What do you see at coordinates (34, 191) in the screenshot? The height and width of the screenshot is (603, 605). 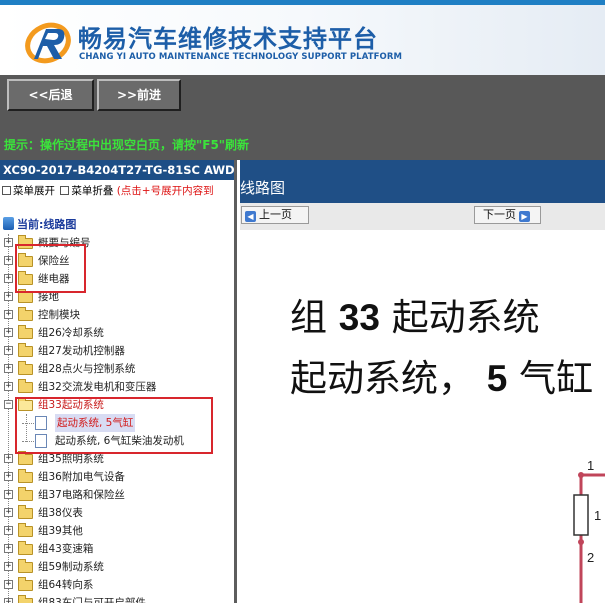 I see `menu-expand-link: 菜单展开` at bounding box center [34, 191].